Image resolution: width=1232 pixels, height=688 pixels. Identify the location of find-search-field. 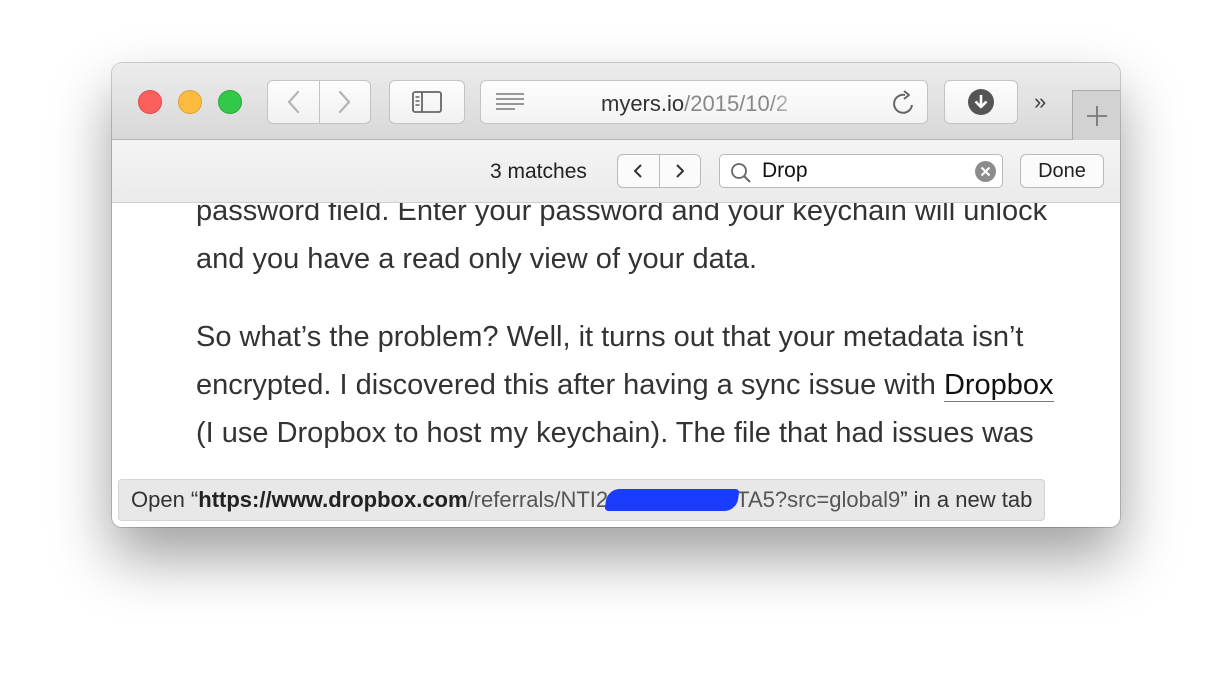
(861, 171).